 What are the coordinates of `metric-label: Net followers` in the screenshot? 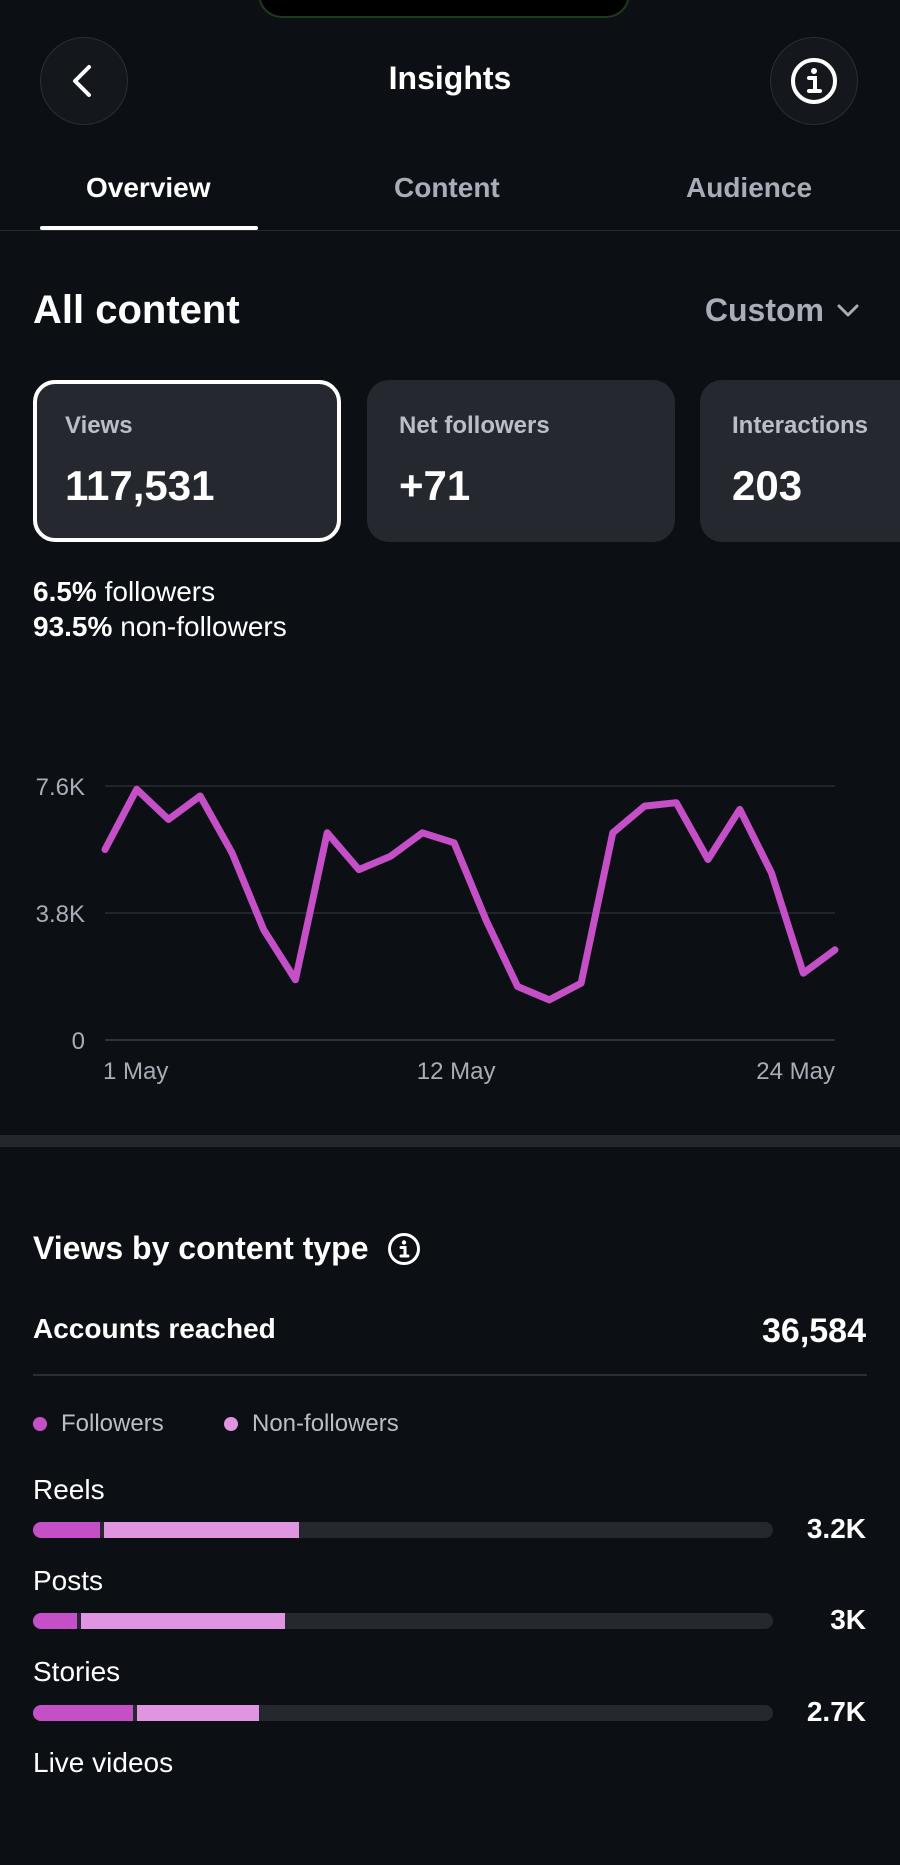 It's located at (474, 425).